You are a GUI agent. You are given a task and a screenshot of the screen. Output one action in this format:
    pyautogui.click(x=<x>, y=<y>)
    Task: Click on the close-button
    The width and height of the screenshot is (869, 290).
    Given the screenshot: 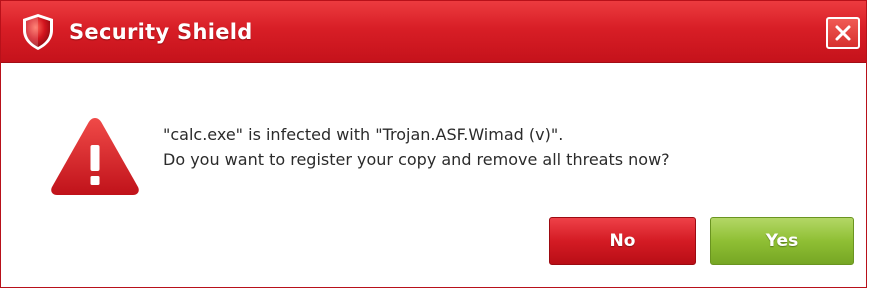 What is the action you would take?
    pyautogui.click(x=843, y=33)
    